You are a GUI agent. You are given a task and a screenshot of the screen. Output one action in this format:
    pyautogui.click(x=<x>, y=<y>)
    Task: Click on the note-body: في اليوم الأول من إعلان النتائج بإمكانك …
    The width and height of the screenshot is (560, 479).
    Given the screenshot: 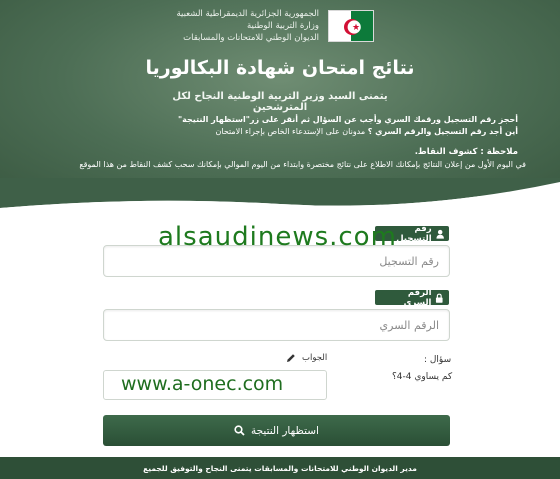 What is the action you would take?
    pyautogui.click(x=302, y=164)
    